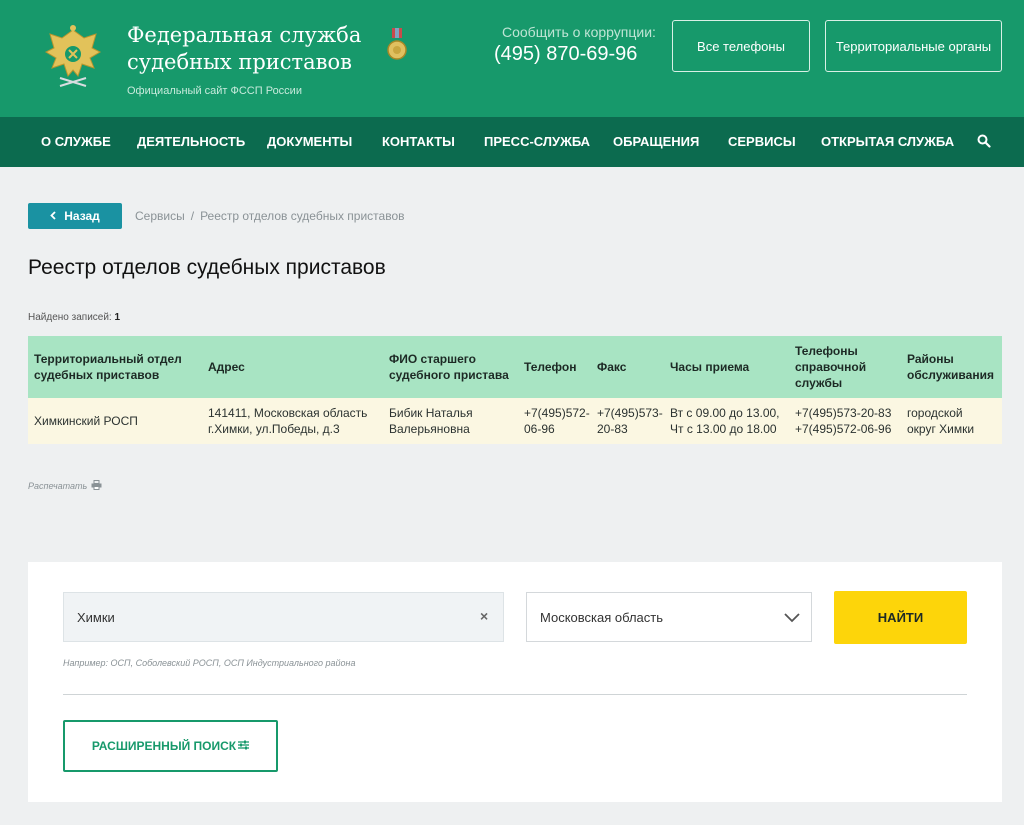  What do you see at coordinates (70, 317) in the screenshot?
I see `records-found-label: Найдено записей:` at bounding box center [70, 317].